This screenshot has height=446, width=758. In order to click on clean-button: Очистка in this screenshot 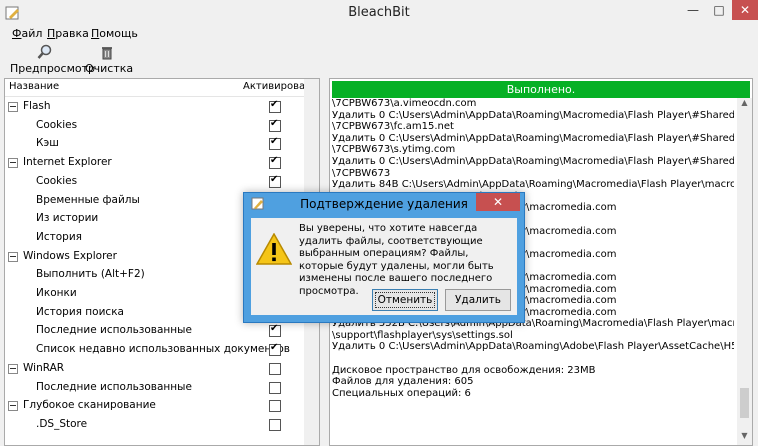, I will do `click(109, 59)`.